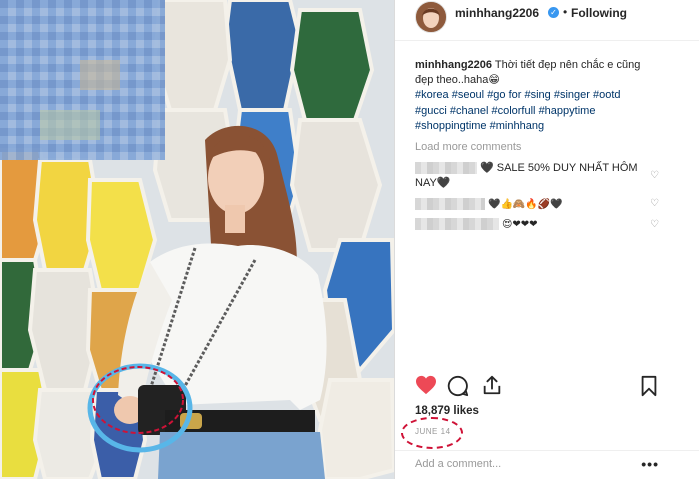 The image size is (699, 480). I want to click on avatar-image, so click(431, 17).